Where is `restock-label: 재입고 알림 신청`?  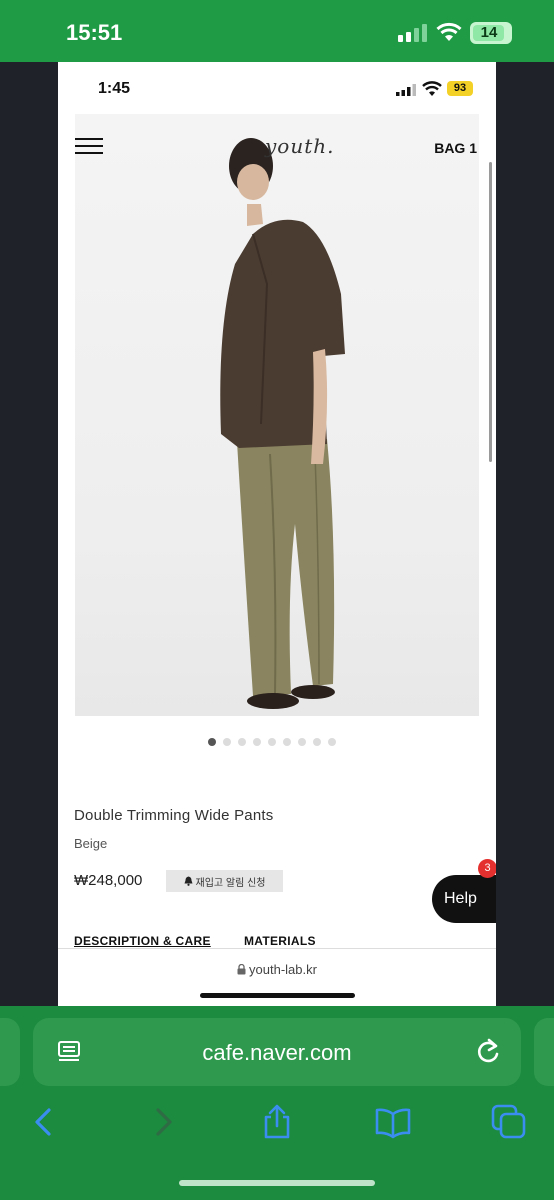 restock-label: 재입고 알림 신청 is located at coordinates (230, 883).